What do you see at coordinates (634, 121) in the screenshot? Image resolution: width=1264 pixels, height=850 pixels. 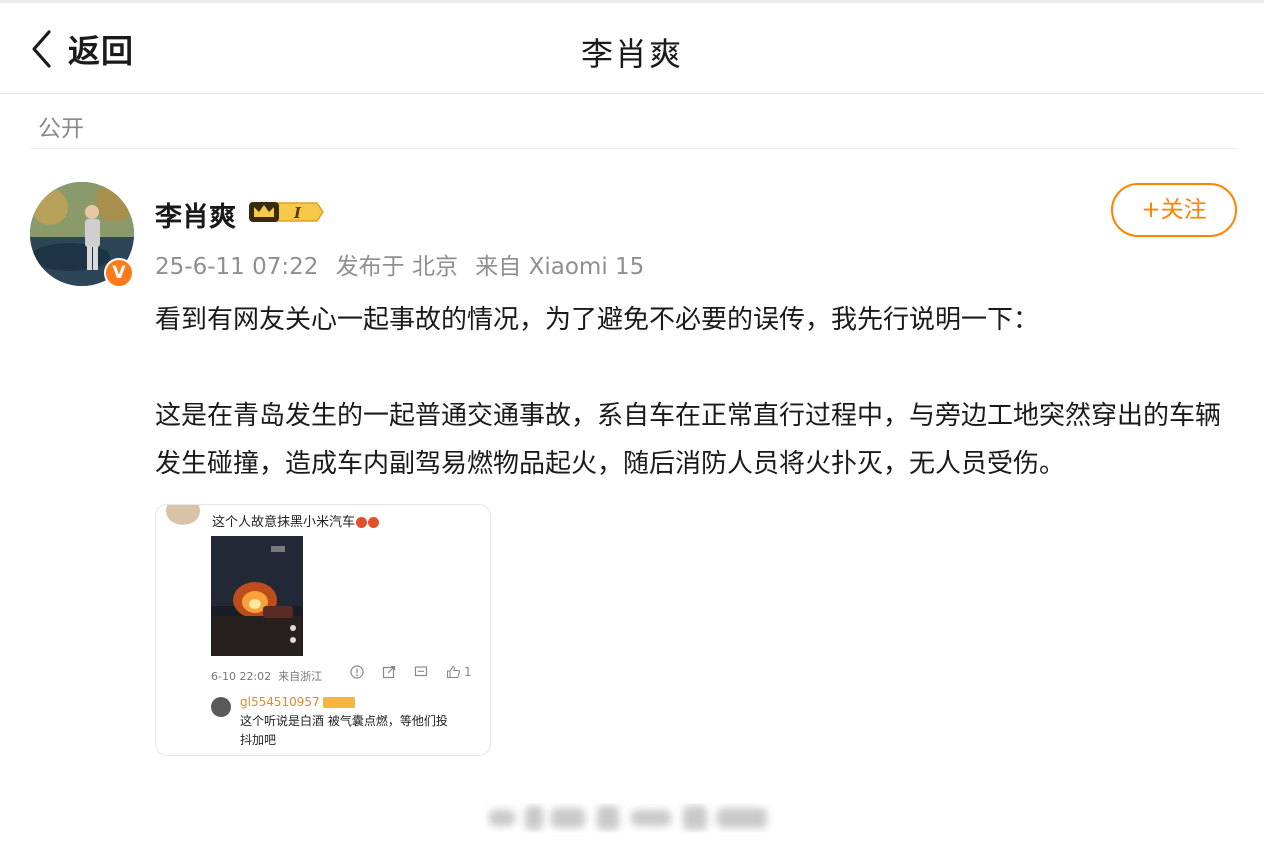 I see `visibility-row: 公开` at bounding box center [634, 121].